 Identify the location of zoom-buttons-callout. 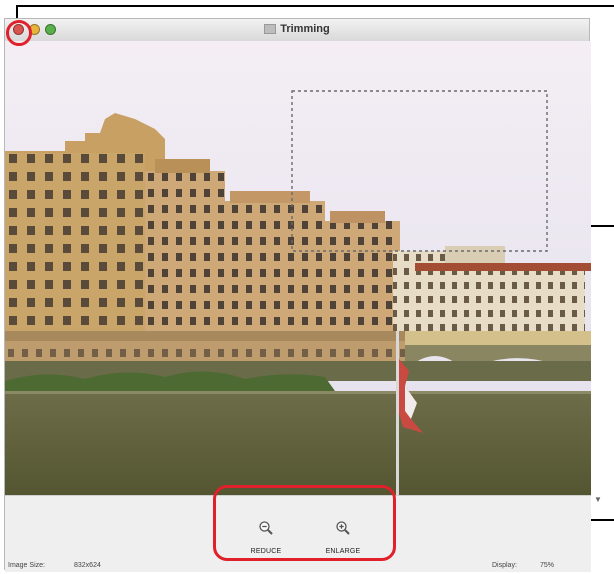
(304, 523).